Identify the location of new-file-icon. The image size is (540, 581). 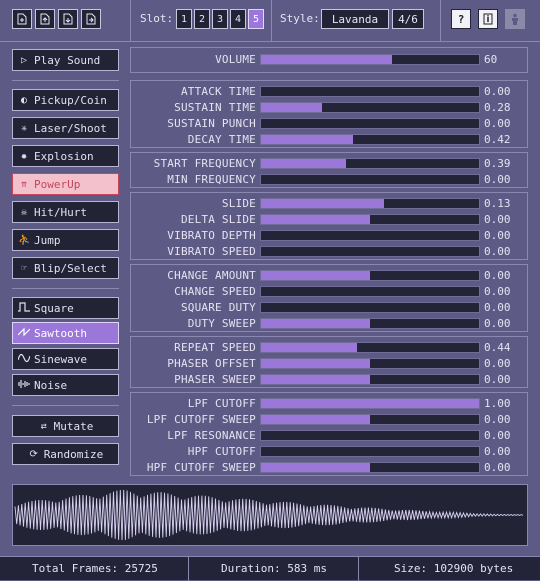
(22, 19).